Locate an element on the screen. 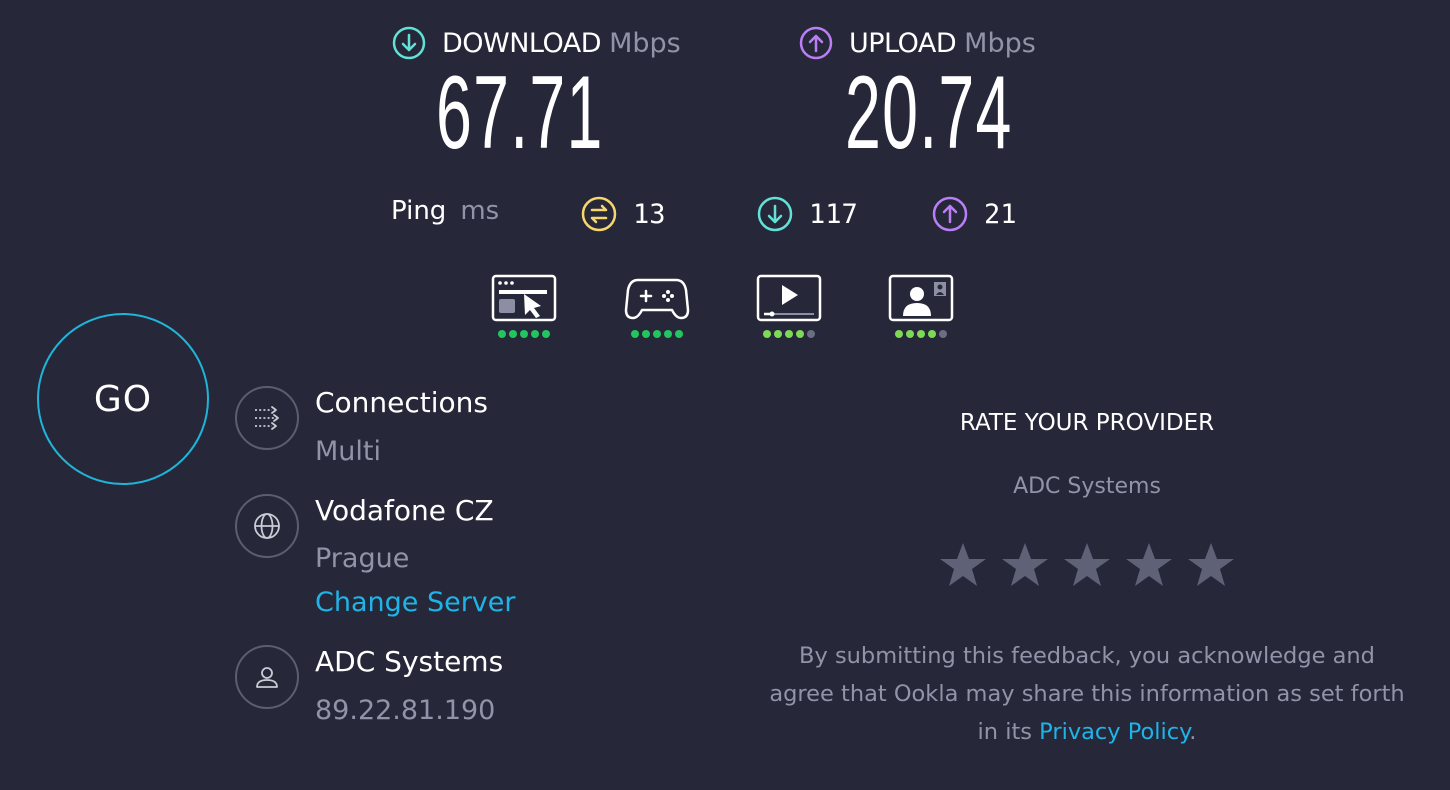 This screenshot has height=790, width=1450. ping-idle: 13 is located at coordinates (623, 214).